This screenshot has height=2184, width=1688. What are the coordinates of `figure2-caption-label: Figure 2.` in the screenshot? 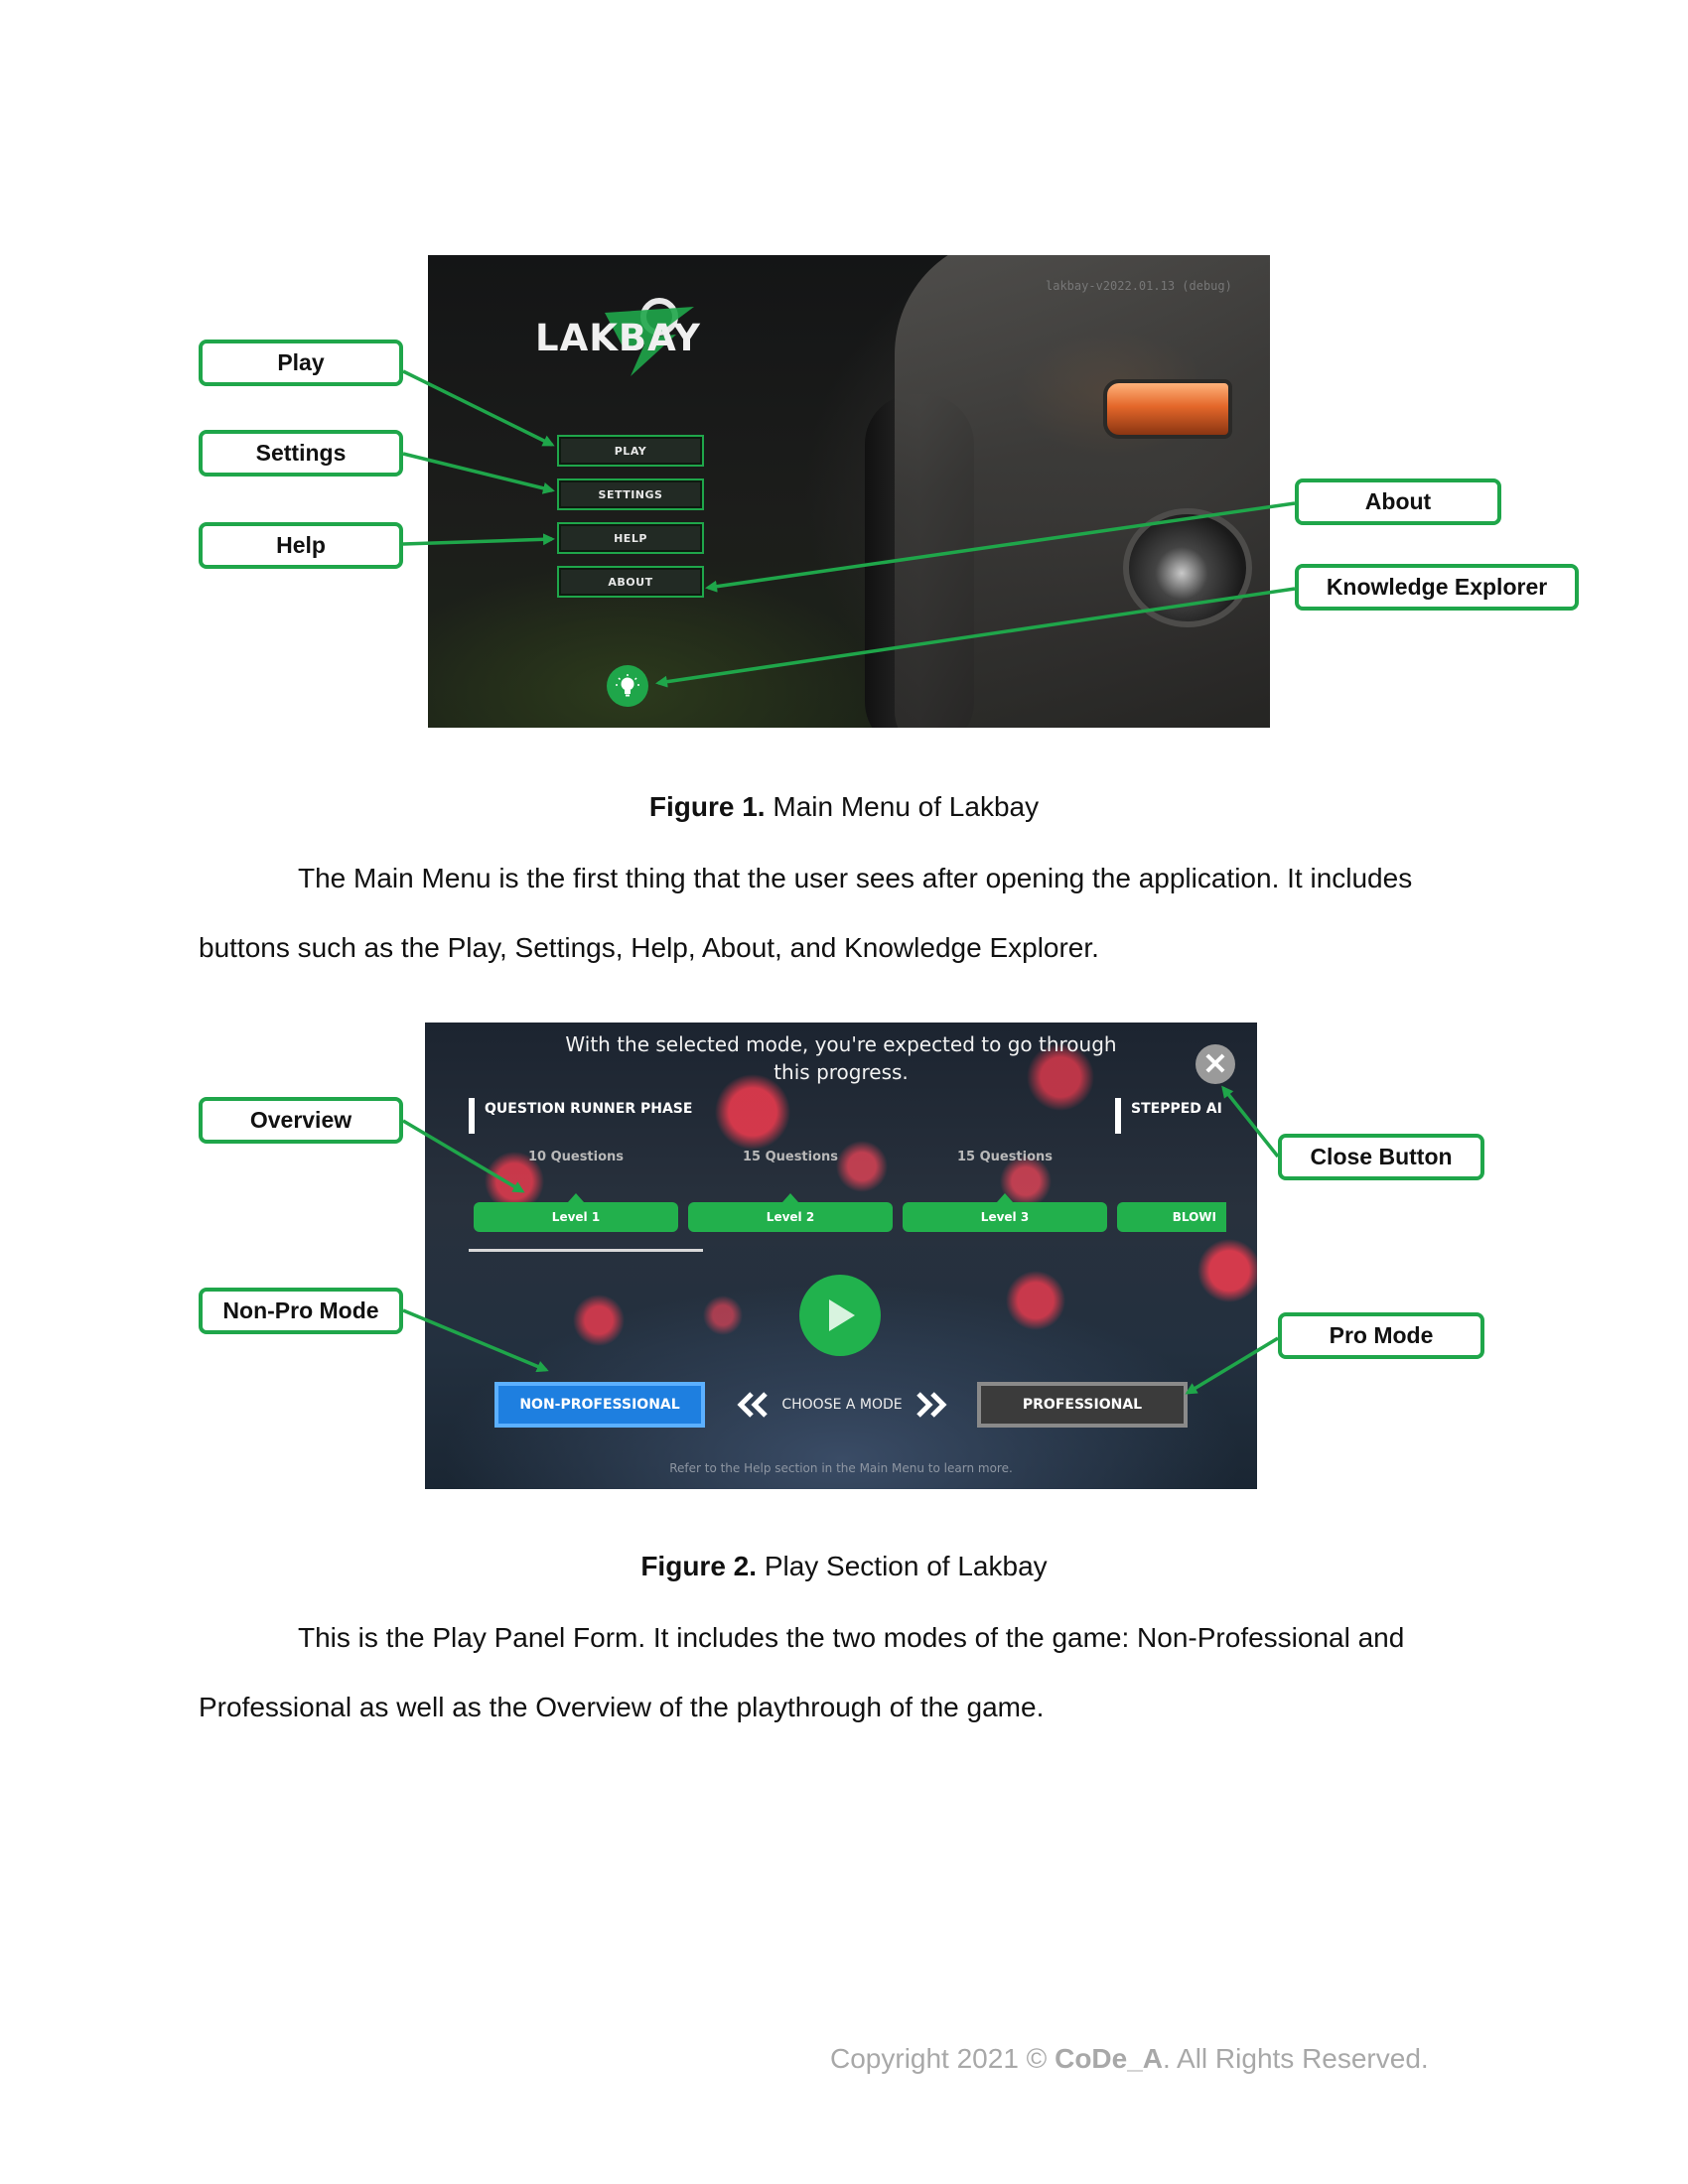 It's located at (699, 1566).